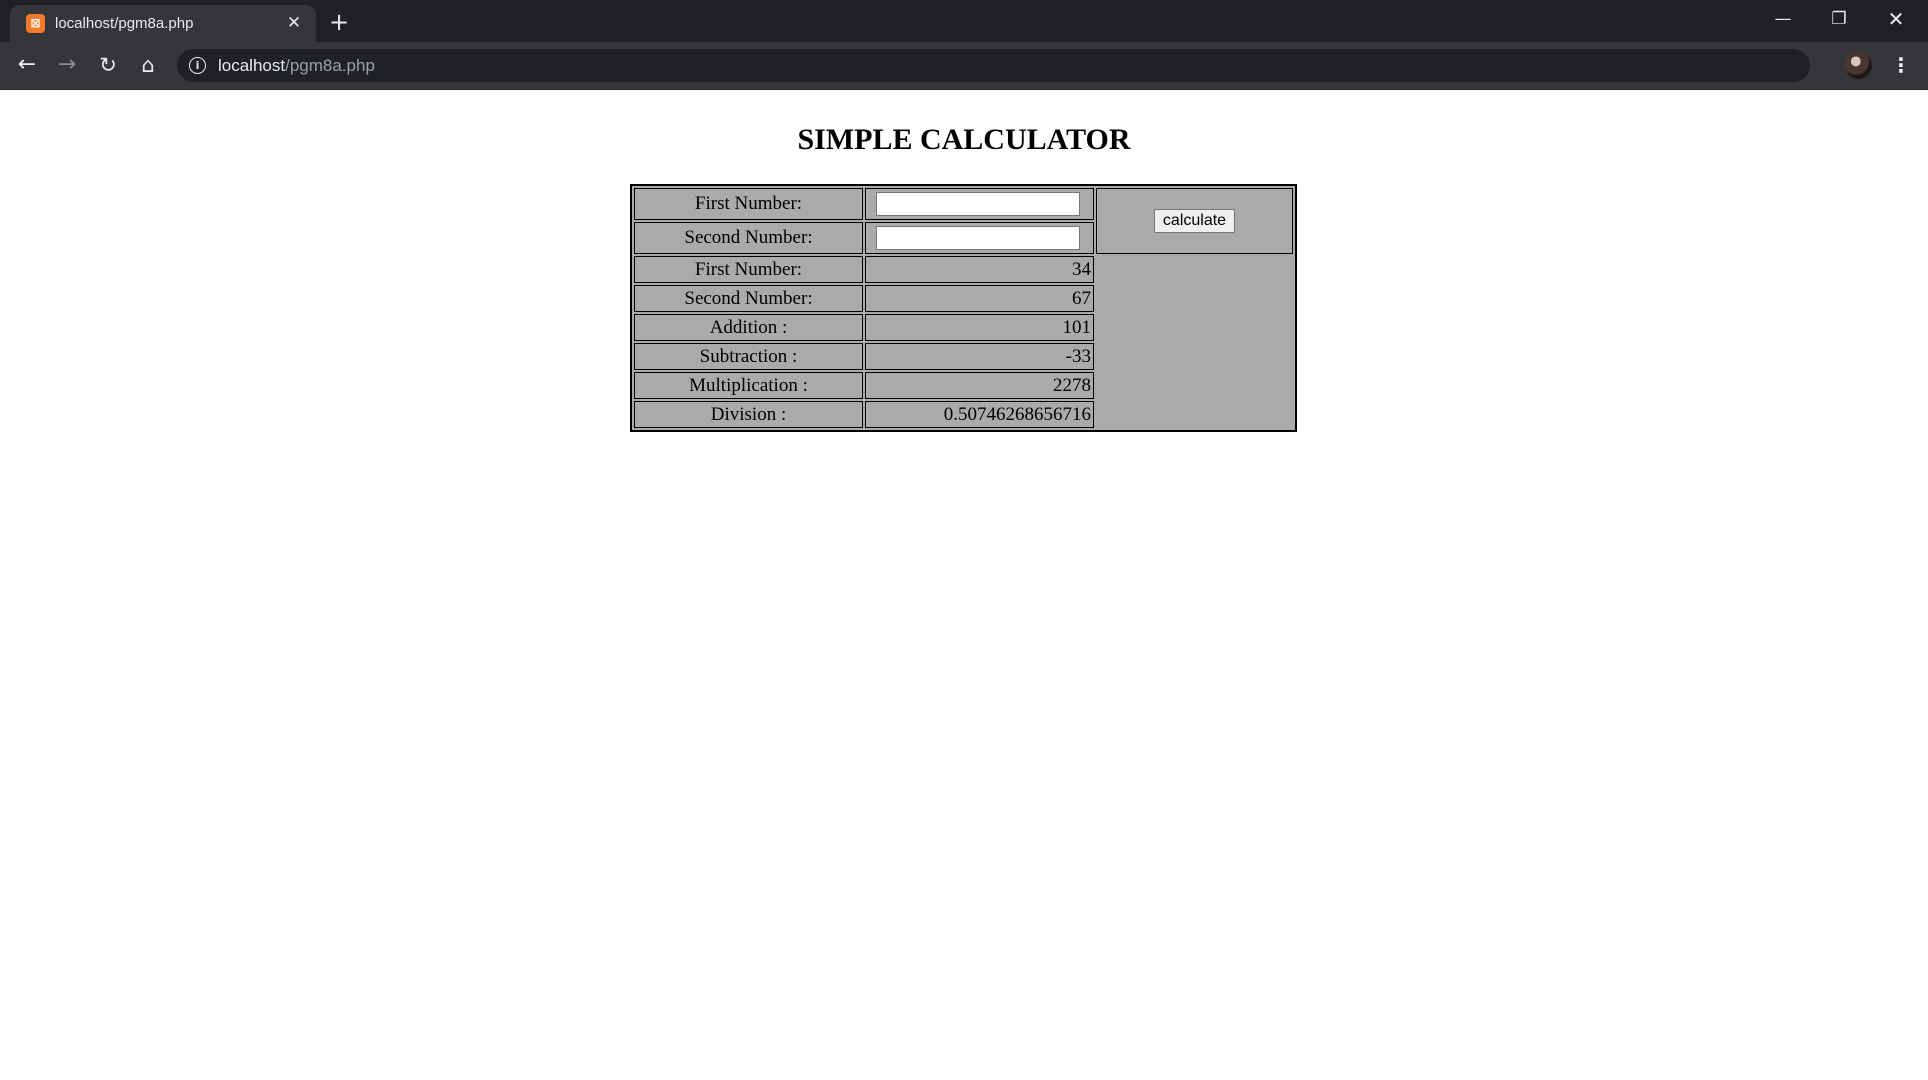 The image size is (1928, 1080). I want to click on info-icon: i, so click(197, 65).